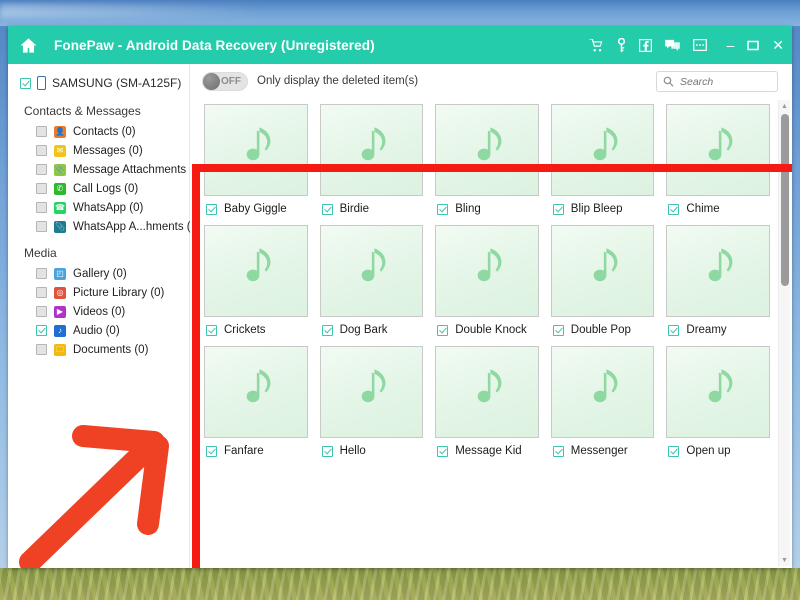 Image resolution: width=800 pixels, height=600 pixels. I want to click on minimize-button: –, so click(730, 45).